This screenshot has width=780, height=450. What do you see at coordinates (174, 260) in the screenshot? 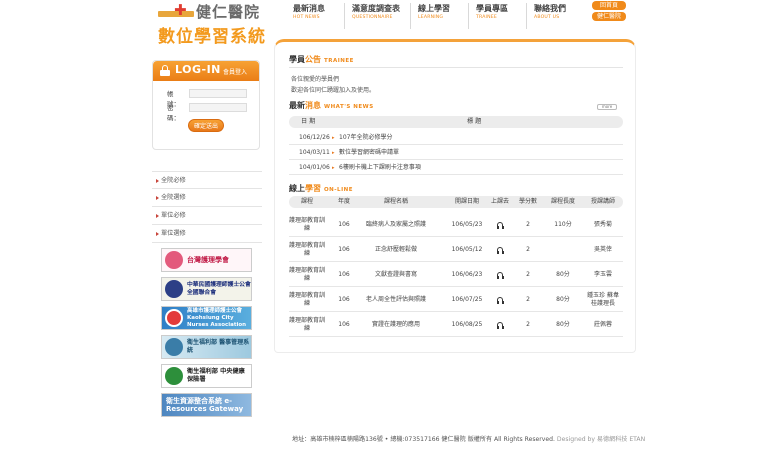
I see `association-emblem-icon` at bounding box center [174, 260].